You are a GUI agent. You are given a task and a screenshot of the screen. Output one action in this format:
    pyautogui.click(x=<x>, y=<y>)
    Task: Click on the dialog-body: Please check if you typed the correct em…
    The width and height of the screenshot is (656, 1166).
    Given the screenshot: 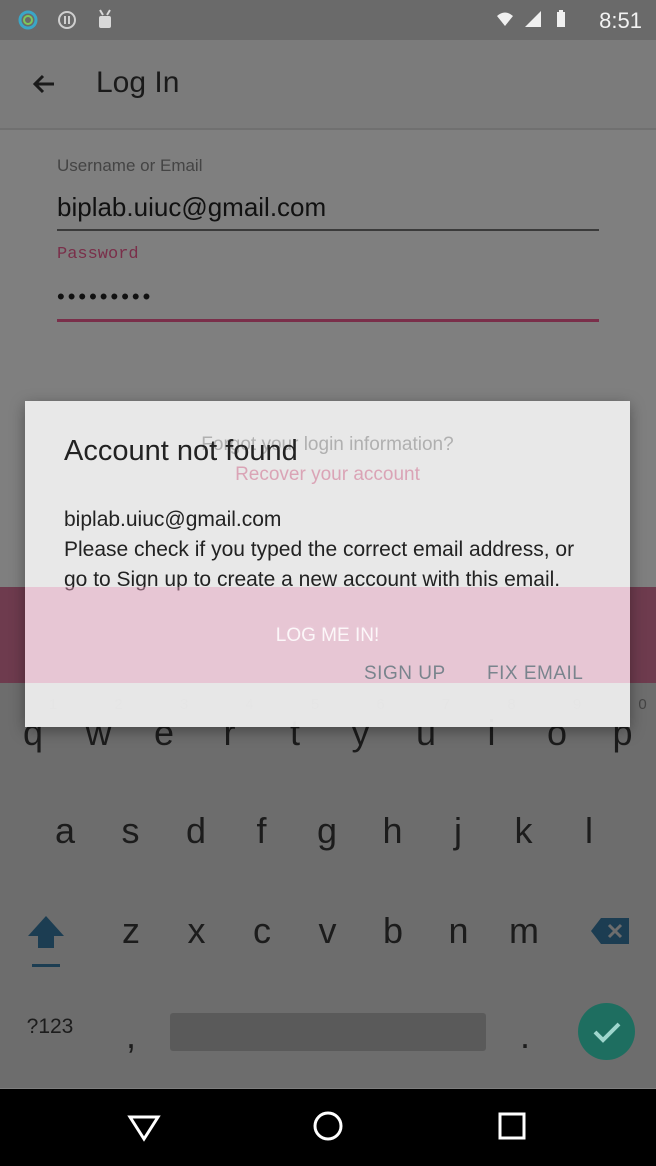 What is the action you would take?
    pyautogui.click(x=319, y=564)
    